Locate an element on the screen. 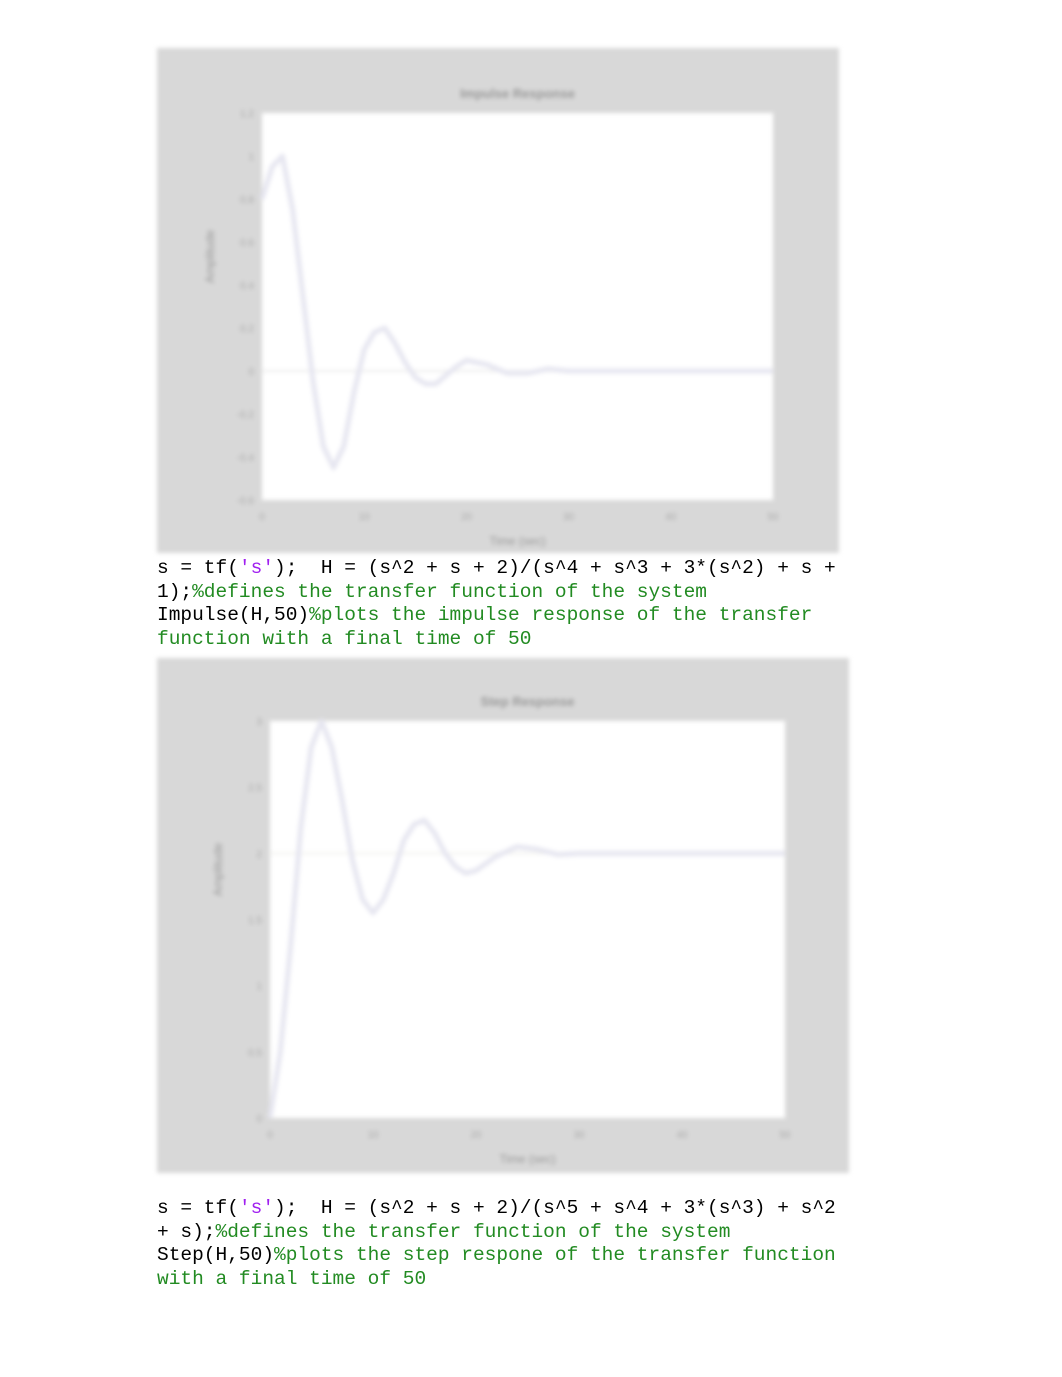 This screenshot has width=1062, height=1377. code-text: 1); is located at coordinates (175, 591).